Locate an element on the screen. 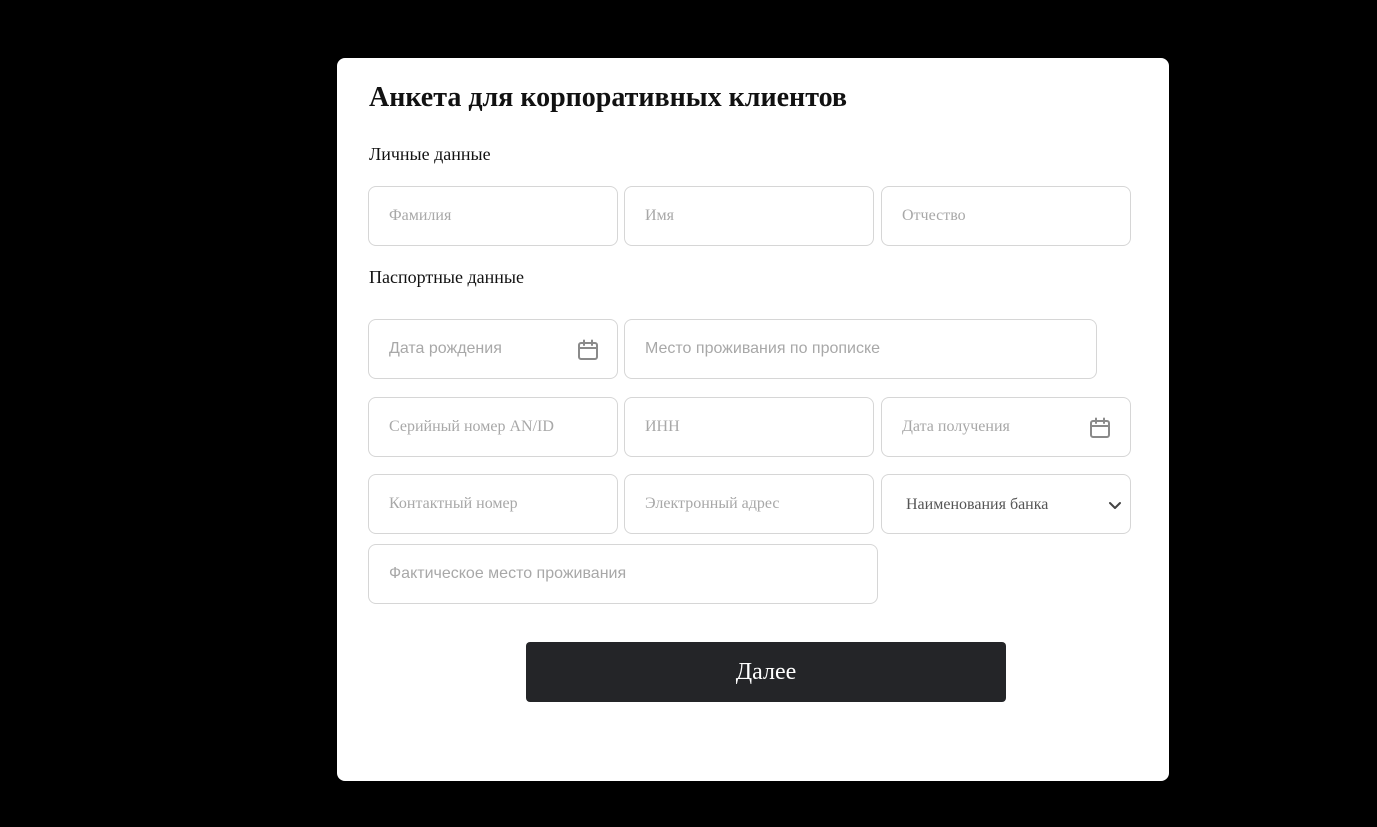 The width and height of the screenshot is (1377, 827). bank-select: Наименования банка is located at coordinates (1006, 504).